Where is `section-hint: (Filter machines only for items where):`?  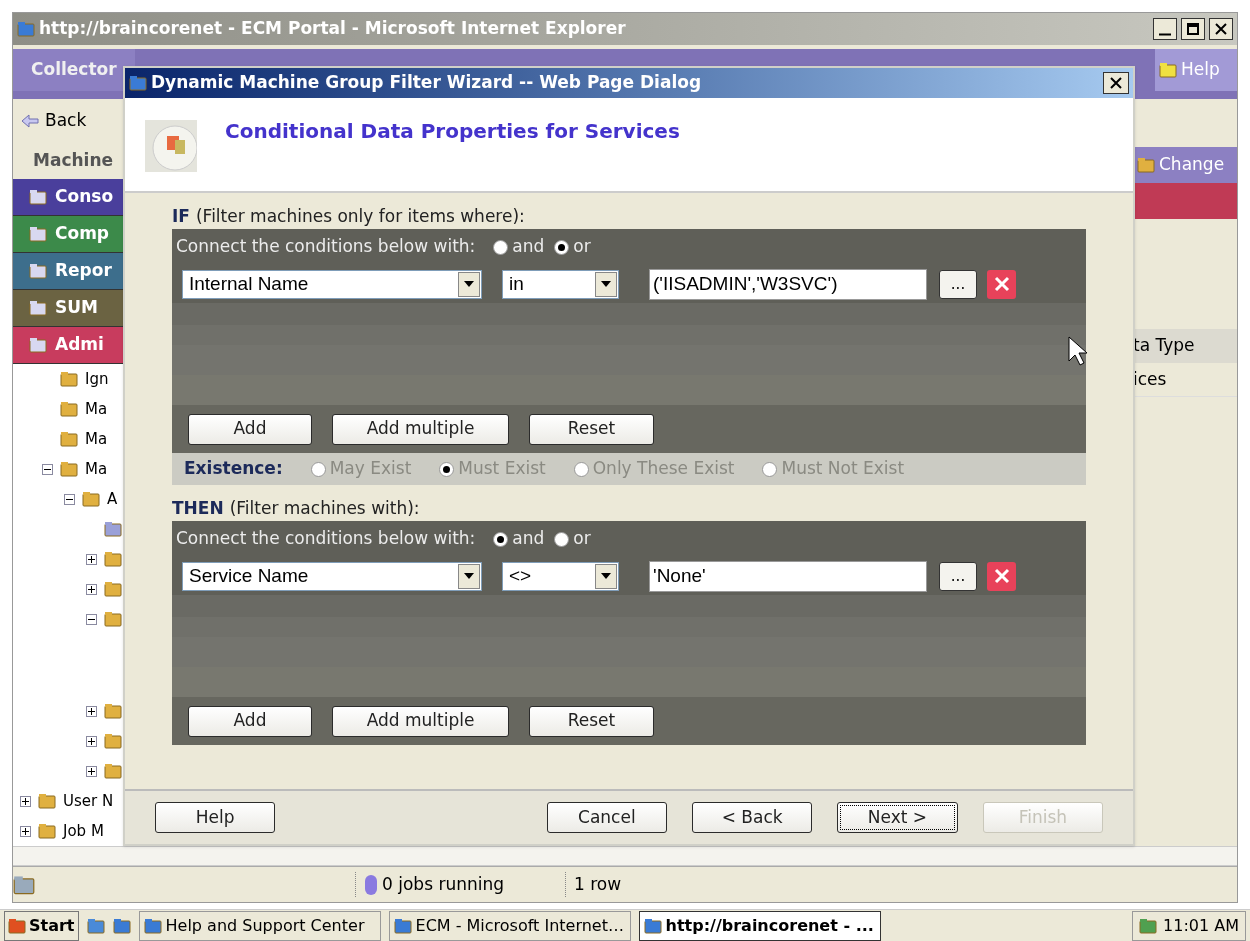 section-hint: (Filter machines only for items where): is located at coordinates (360, 217).